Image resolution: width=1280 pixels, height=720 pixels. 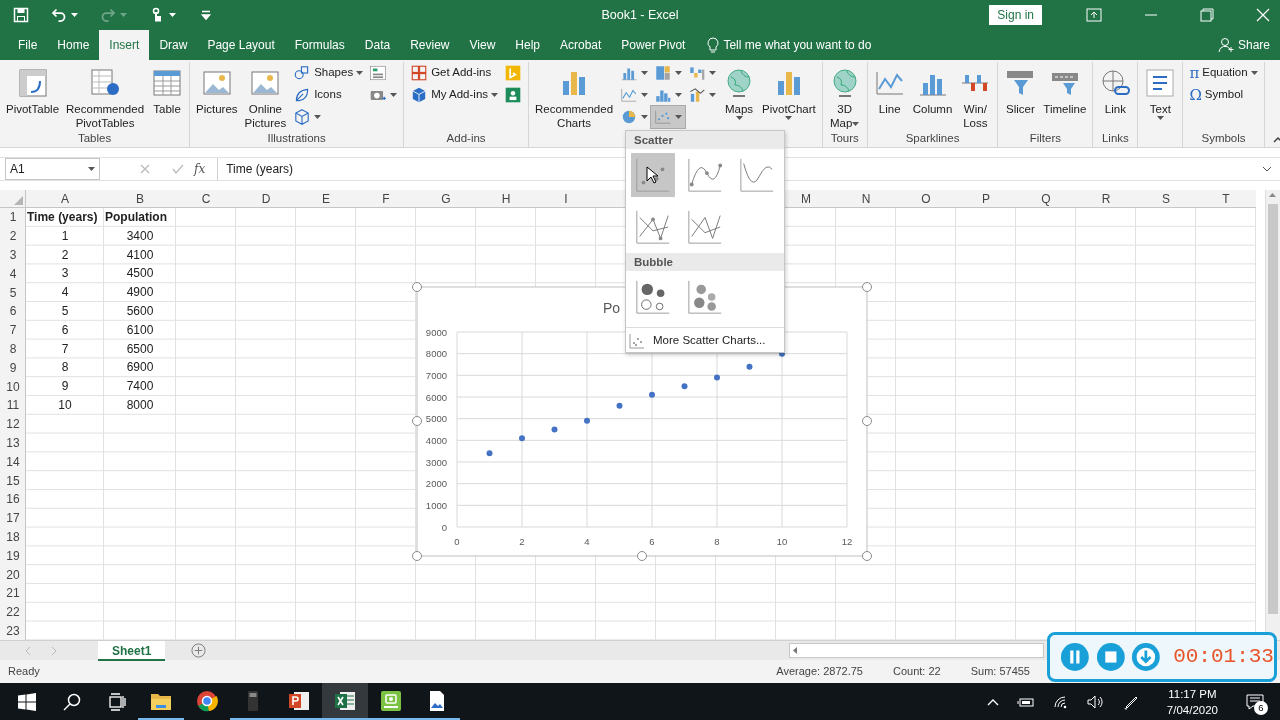 What do you see at coordinates (13, 236) in the screenshot?
I see `row-number: 2` at bounding box center [13, 236].